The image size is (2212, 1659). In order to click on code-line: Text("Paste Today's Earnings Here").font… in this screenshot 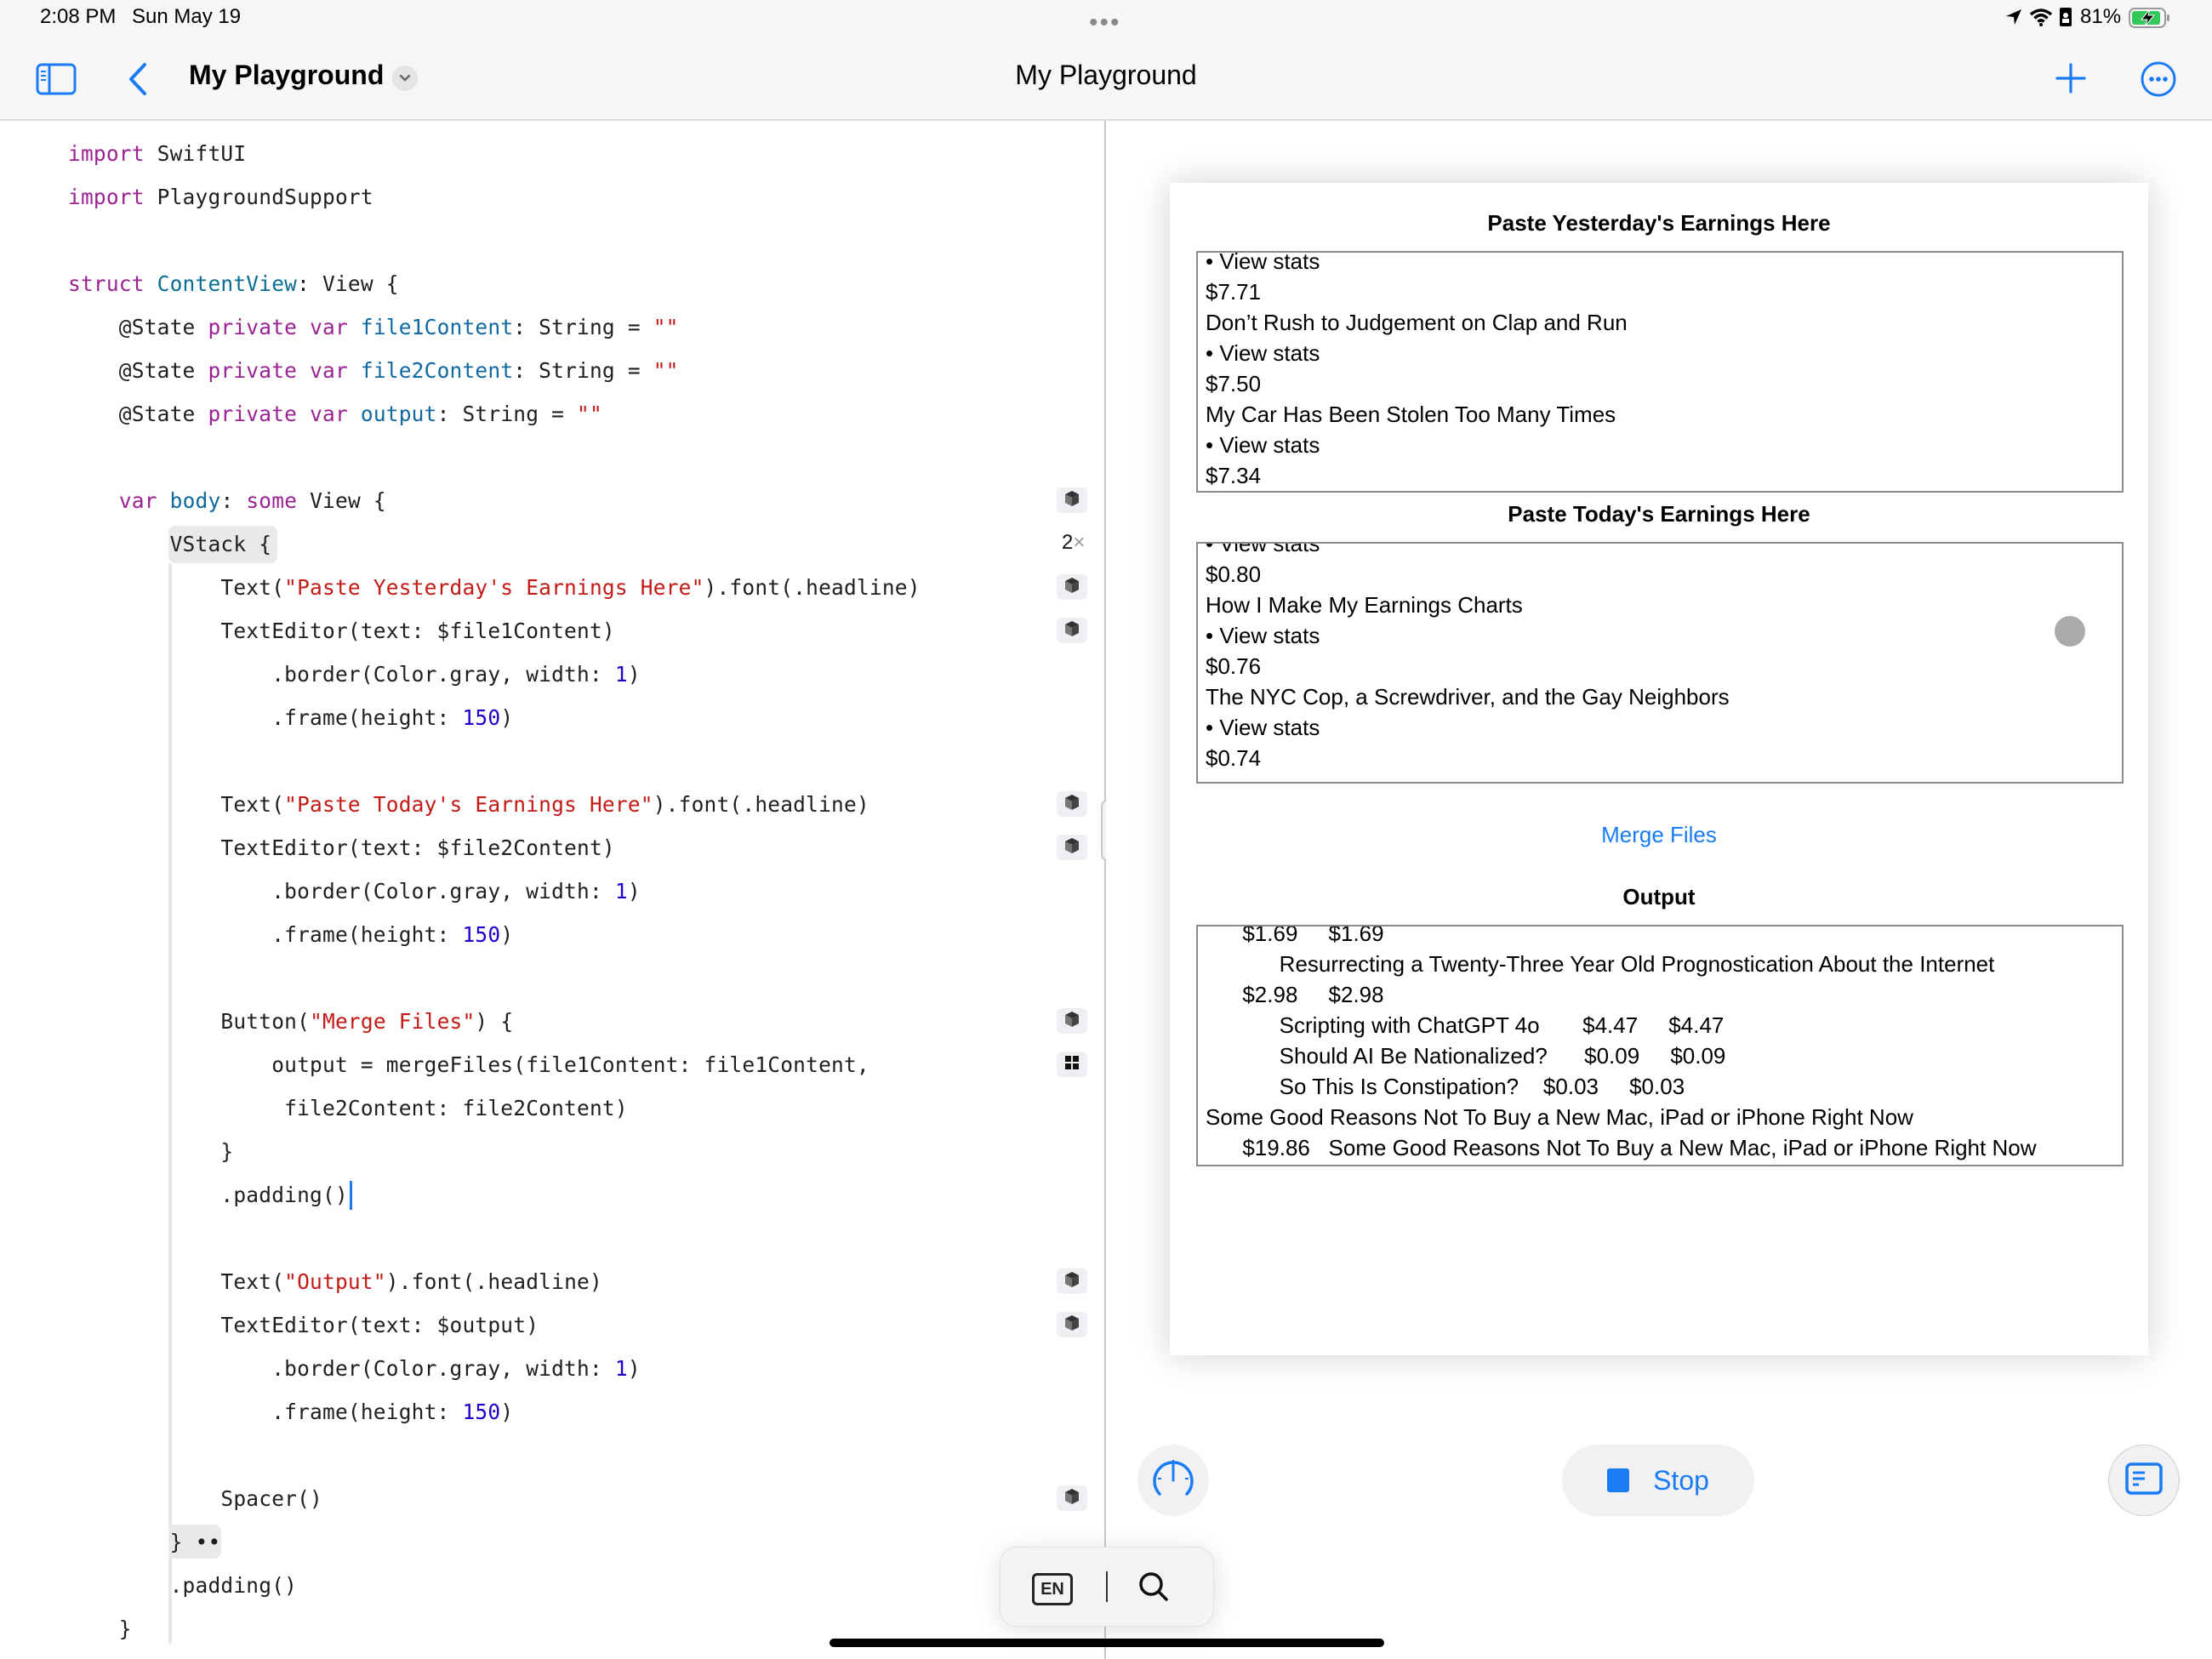, I will do `click(468, 804)`.